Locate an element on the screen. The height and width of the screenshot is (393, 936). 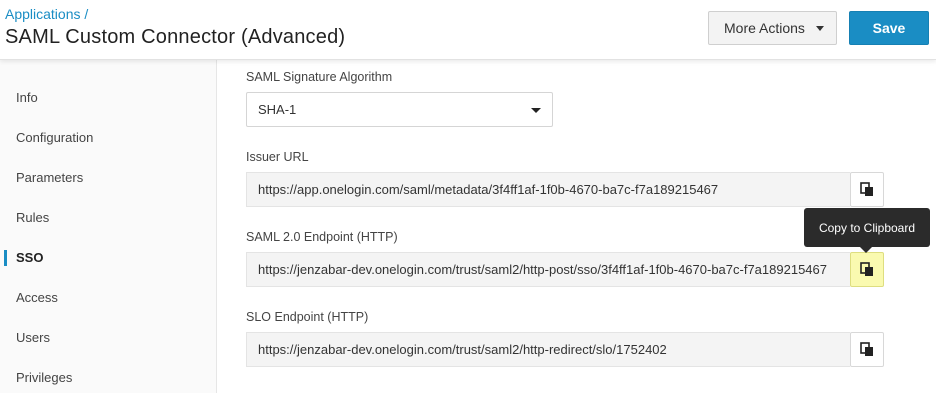
issuer-url-label: Issuer URL is located at coordinates (277, 157).